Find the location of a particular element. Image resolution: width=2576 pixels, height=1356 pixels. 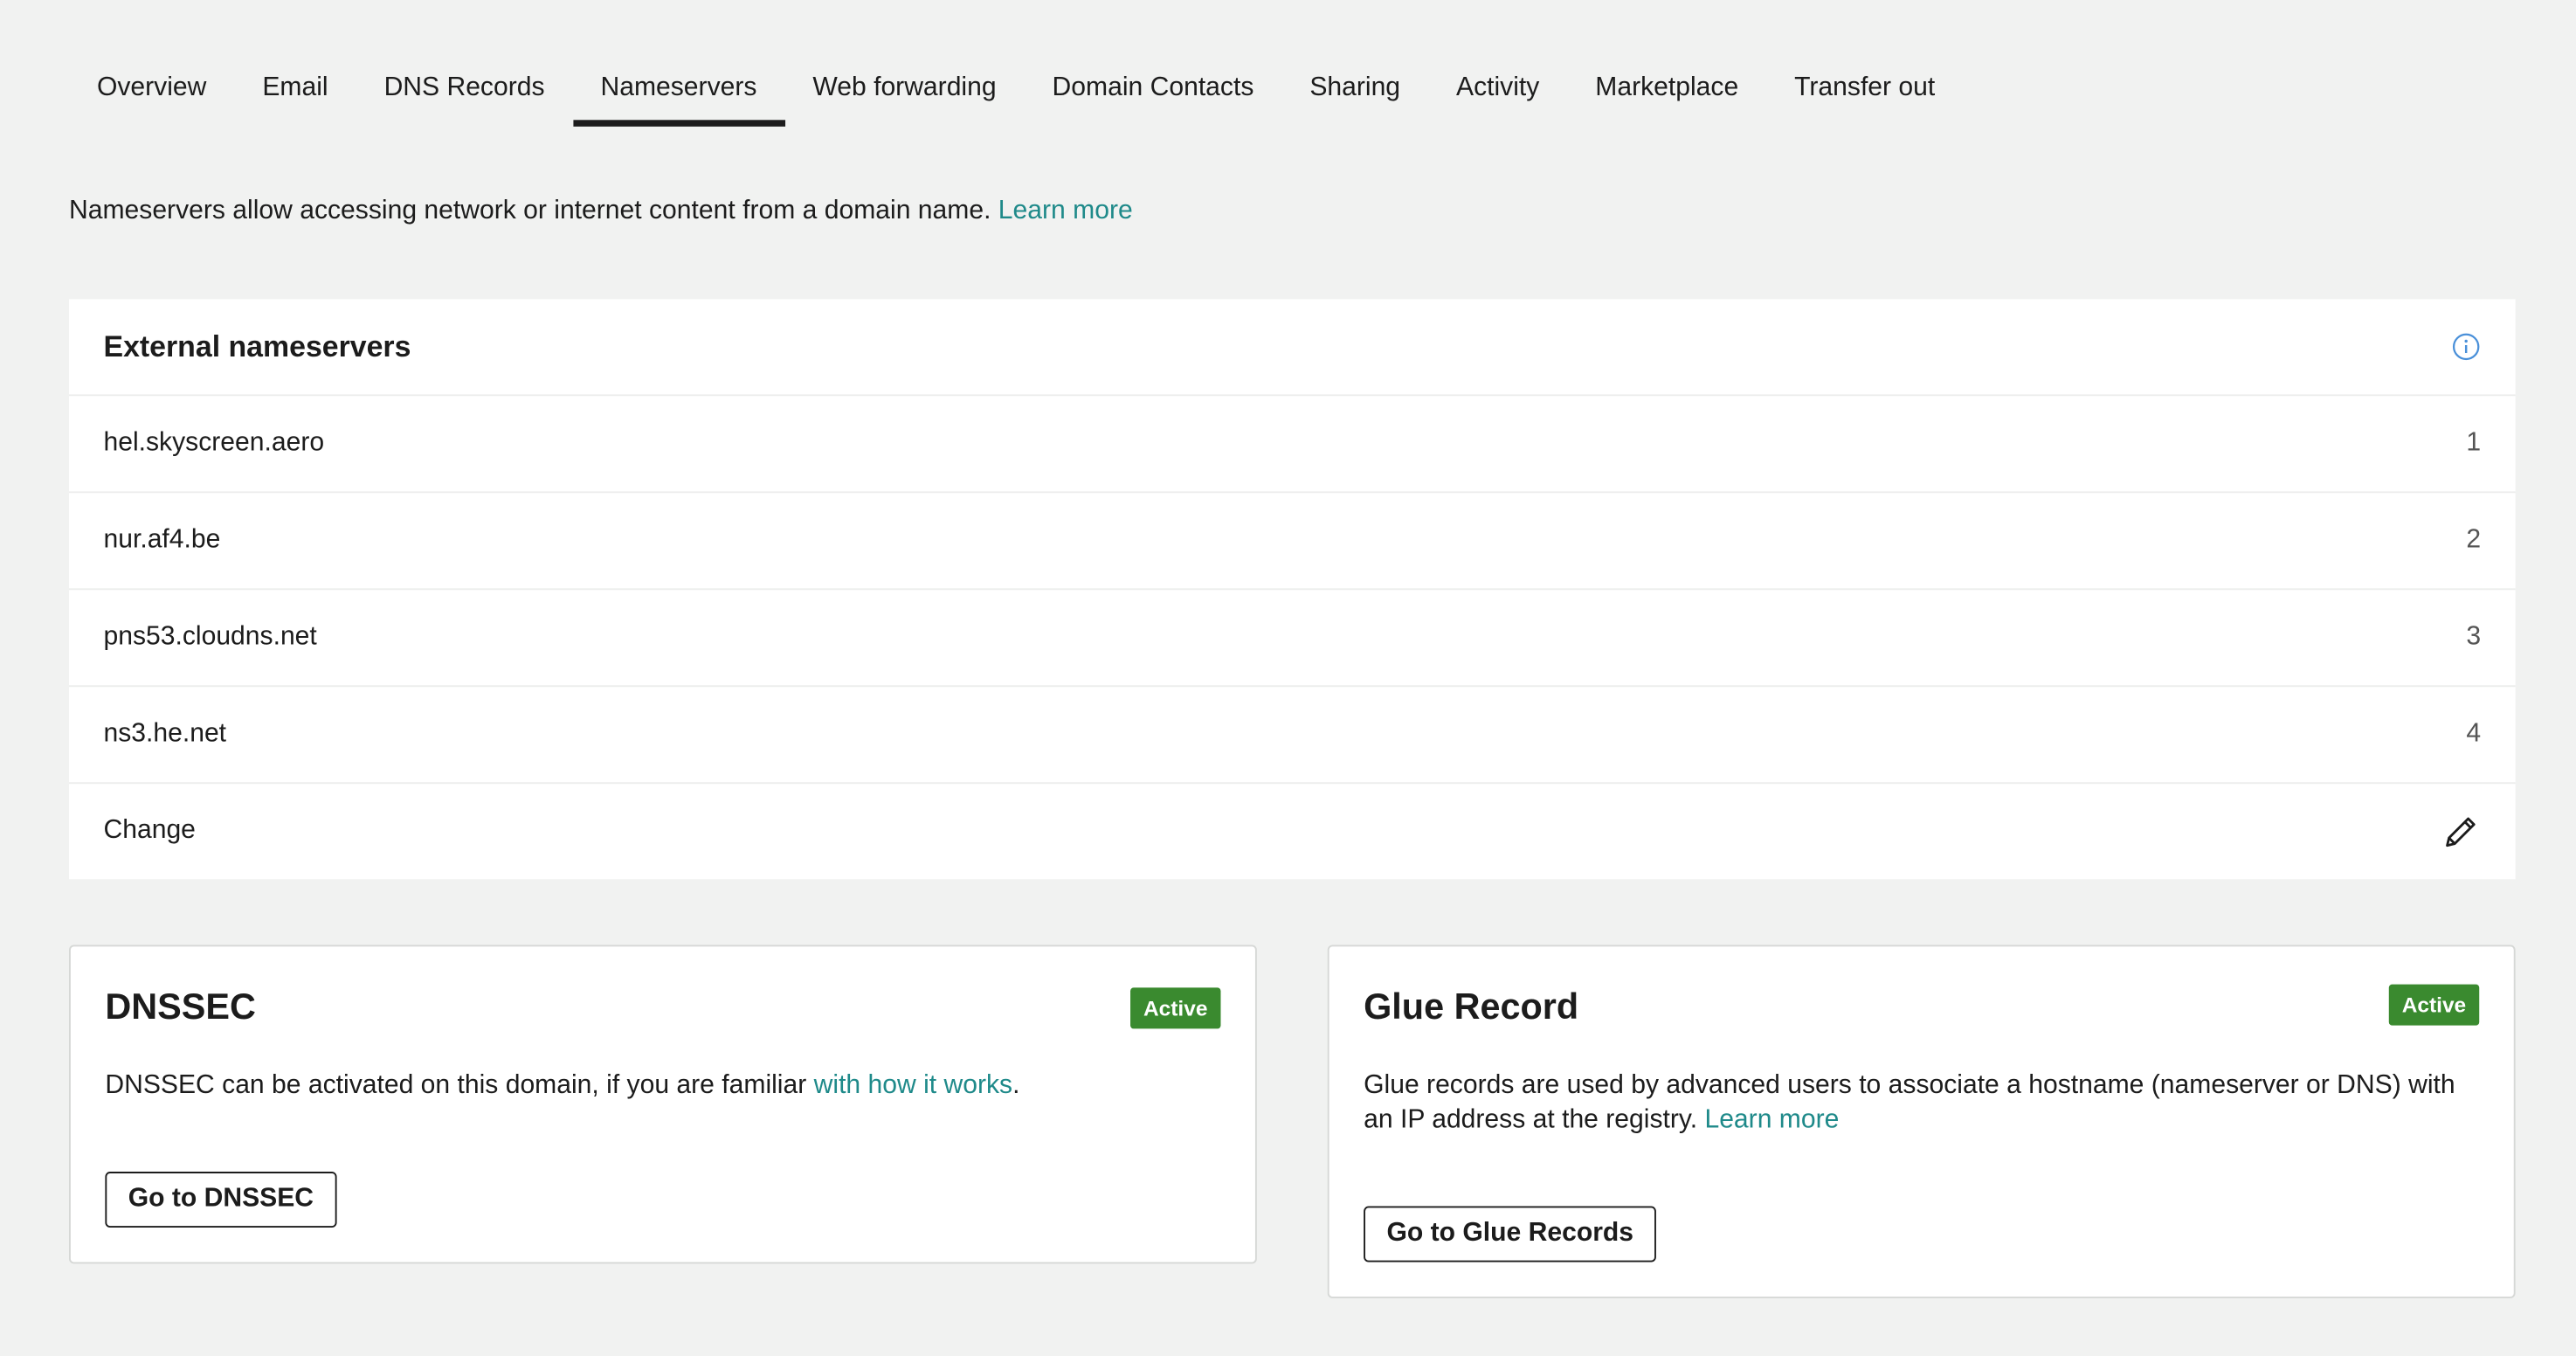

tab-sharing: Sharing is located at coordinates (1354, 92).